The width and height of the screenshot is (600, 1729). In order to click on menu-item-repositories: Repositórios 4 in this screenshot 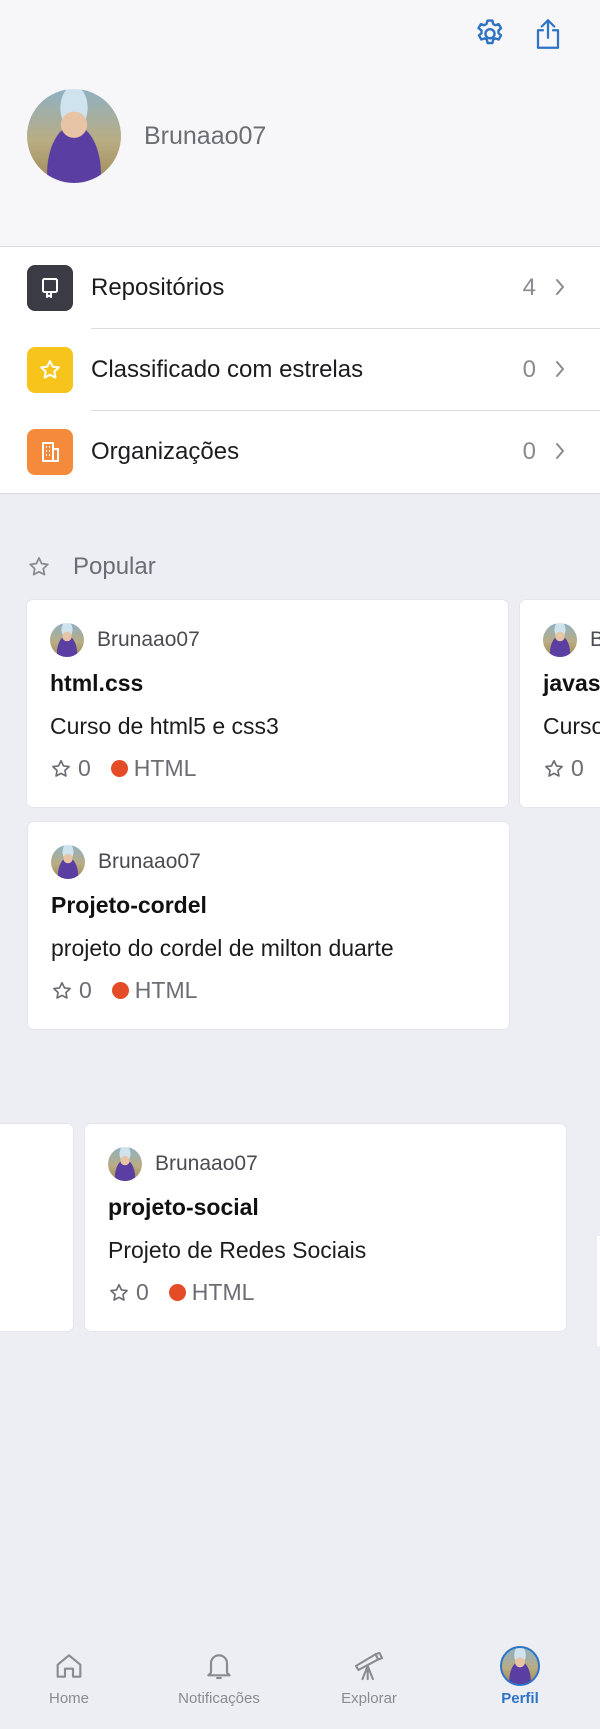, I will do `click(300, 288)`.